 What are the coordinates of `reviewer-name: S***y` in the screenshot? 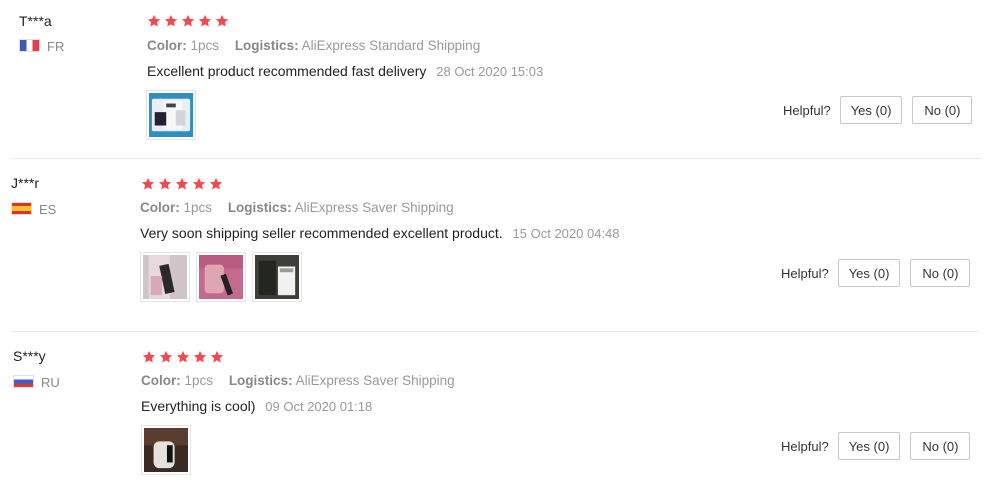 It's located at (29, 356).